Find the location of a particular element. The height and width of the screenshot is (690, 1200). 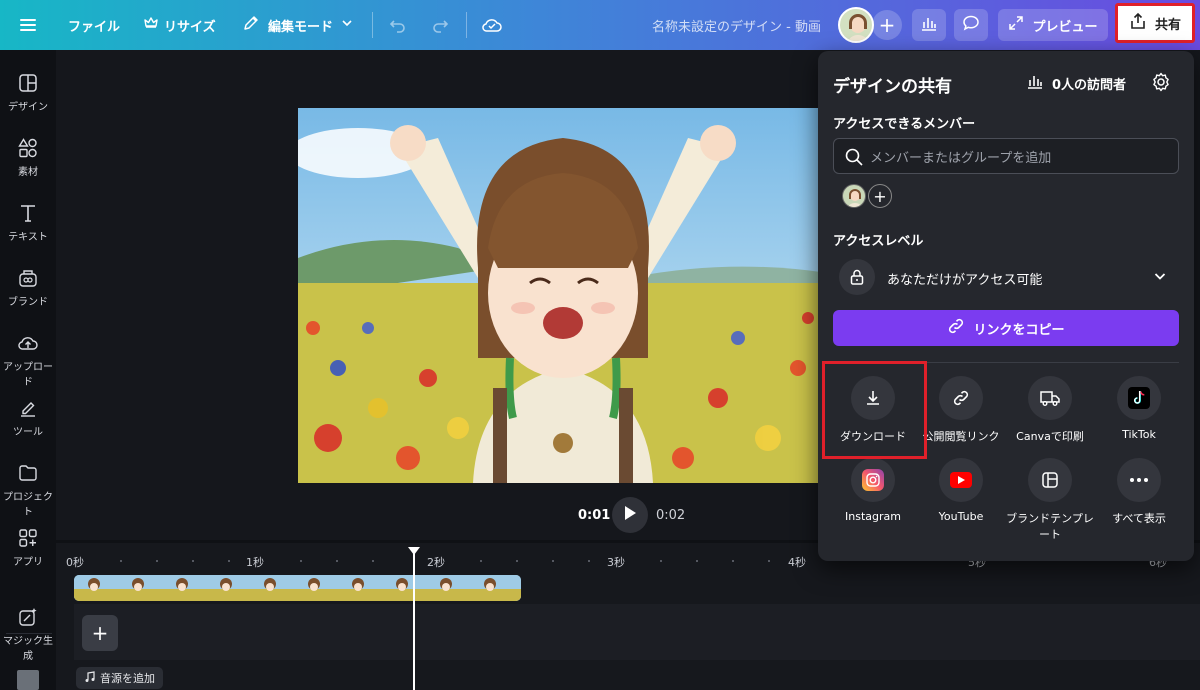

undo-icon is located at coordinates (398, 25).